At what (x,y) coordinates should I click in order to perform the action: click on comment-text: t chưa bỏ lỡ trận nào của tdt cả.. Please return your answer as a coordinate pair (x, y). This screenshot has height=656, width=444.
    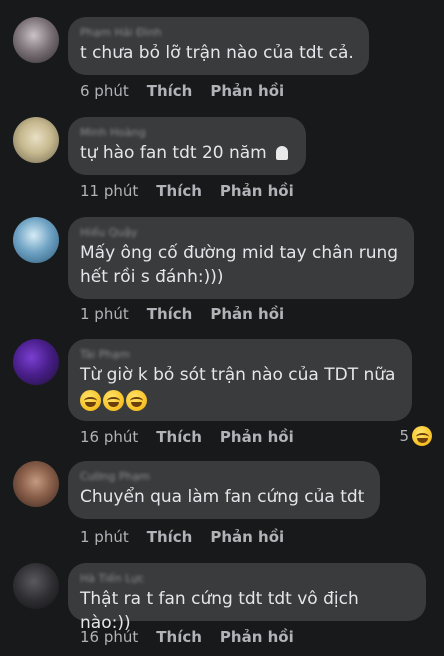
    Looking at the image, I should click on (217, 53).